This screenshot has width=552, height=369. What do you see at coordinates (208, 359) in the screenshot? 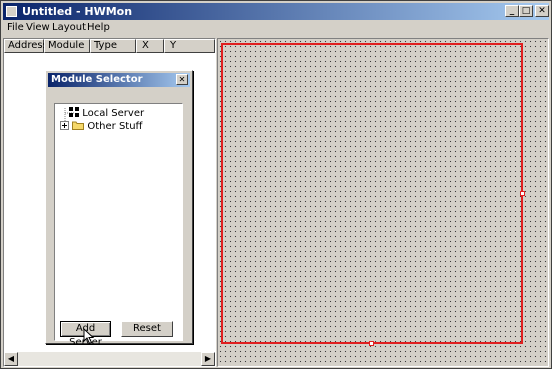
I see `scroll-right-button: ▶` at bounding box center [208, 359].